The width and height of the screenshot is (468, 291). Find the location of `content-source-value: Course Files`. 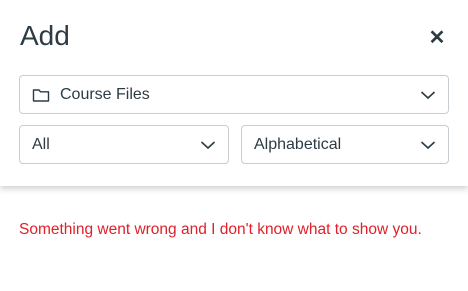

content-source-value: Course Files is located at coordinates (105, 94).